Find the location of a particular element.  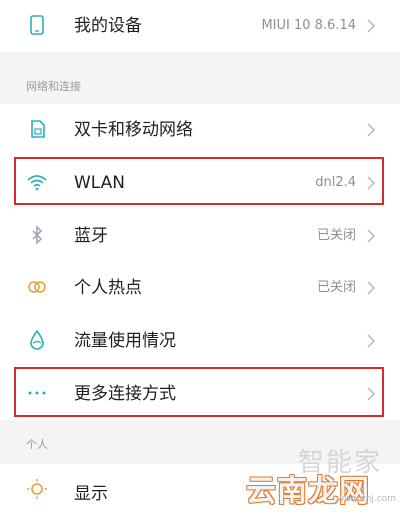

phone-icon is located at coordinates (37, 25).